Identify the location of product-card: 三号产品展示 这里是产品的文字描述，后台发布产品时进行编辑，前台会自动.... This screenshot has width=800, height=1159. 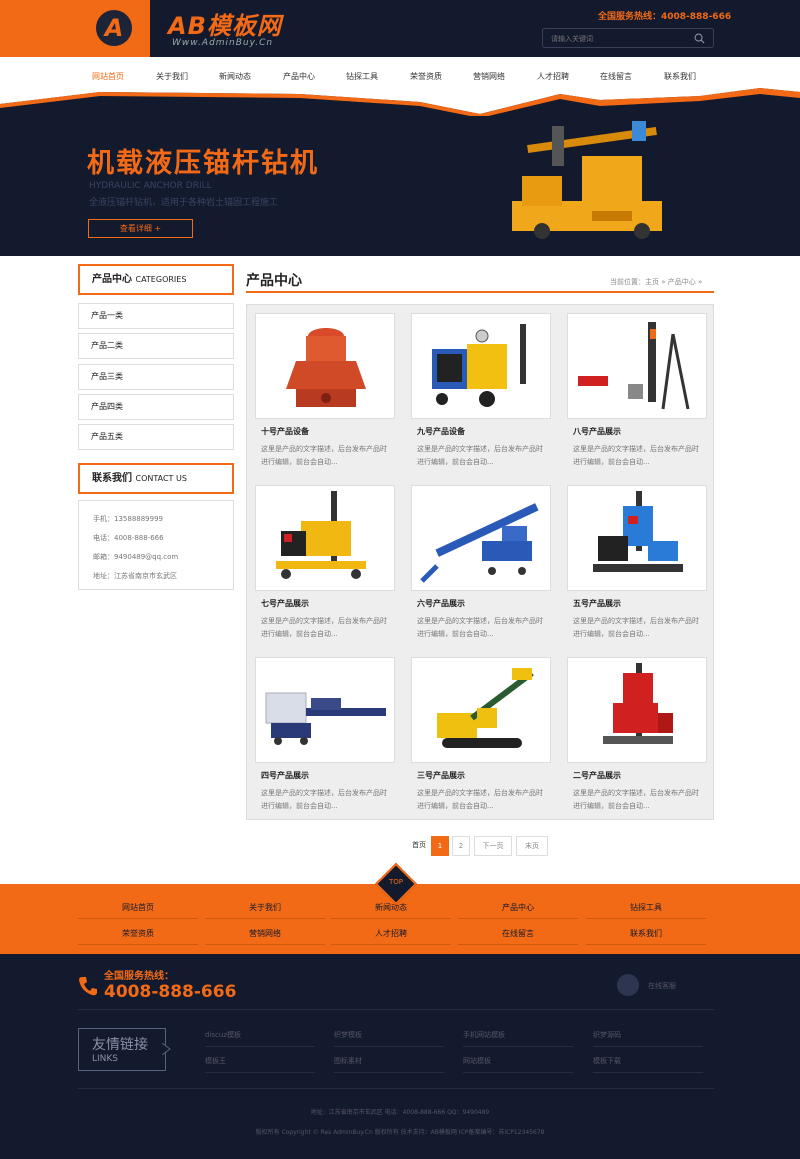
(481, 737).